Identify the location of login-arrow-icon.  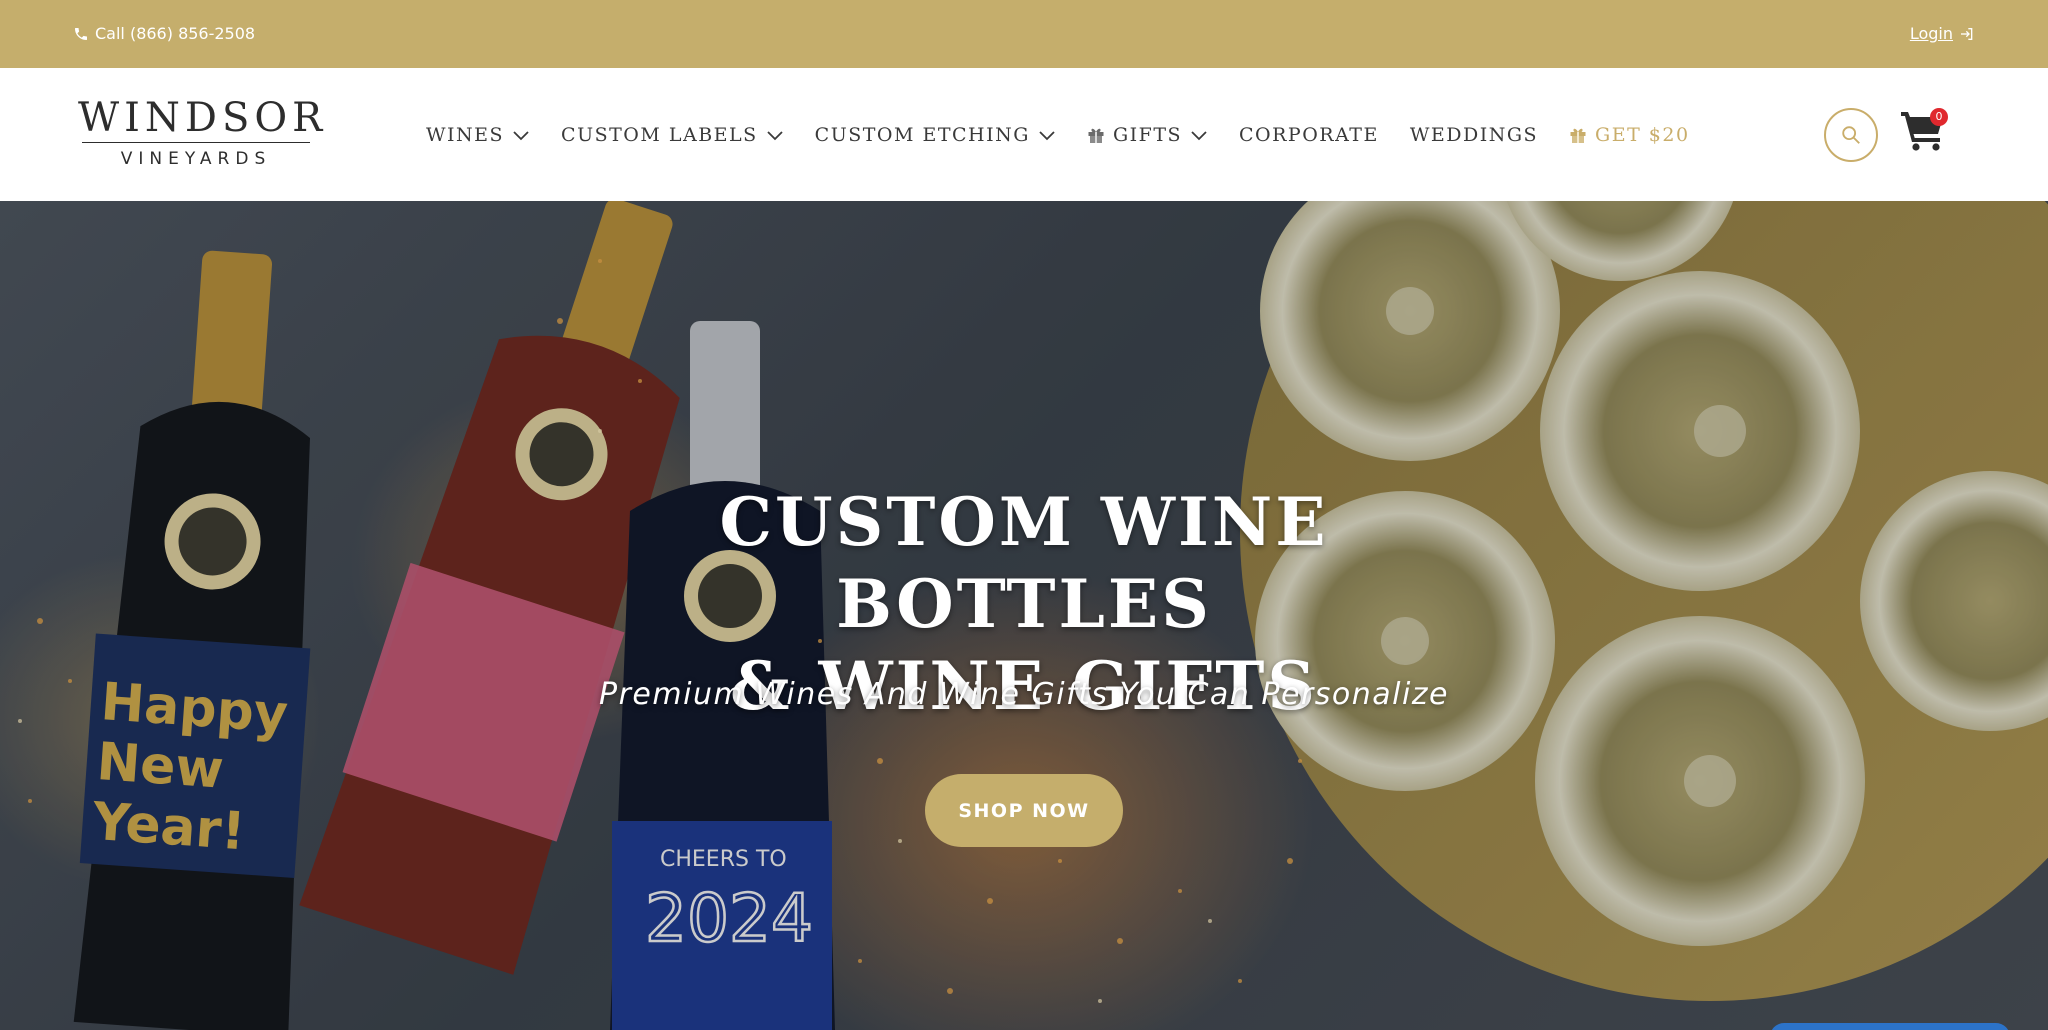
(1967, 33).